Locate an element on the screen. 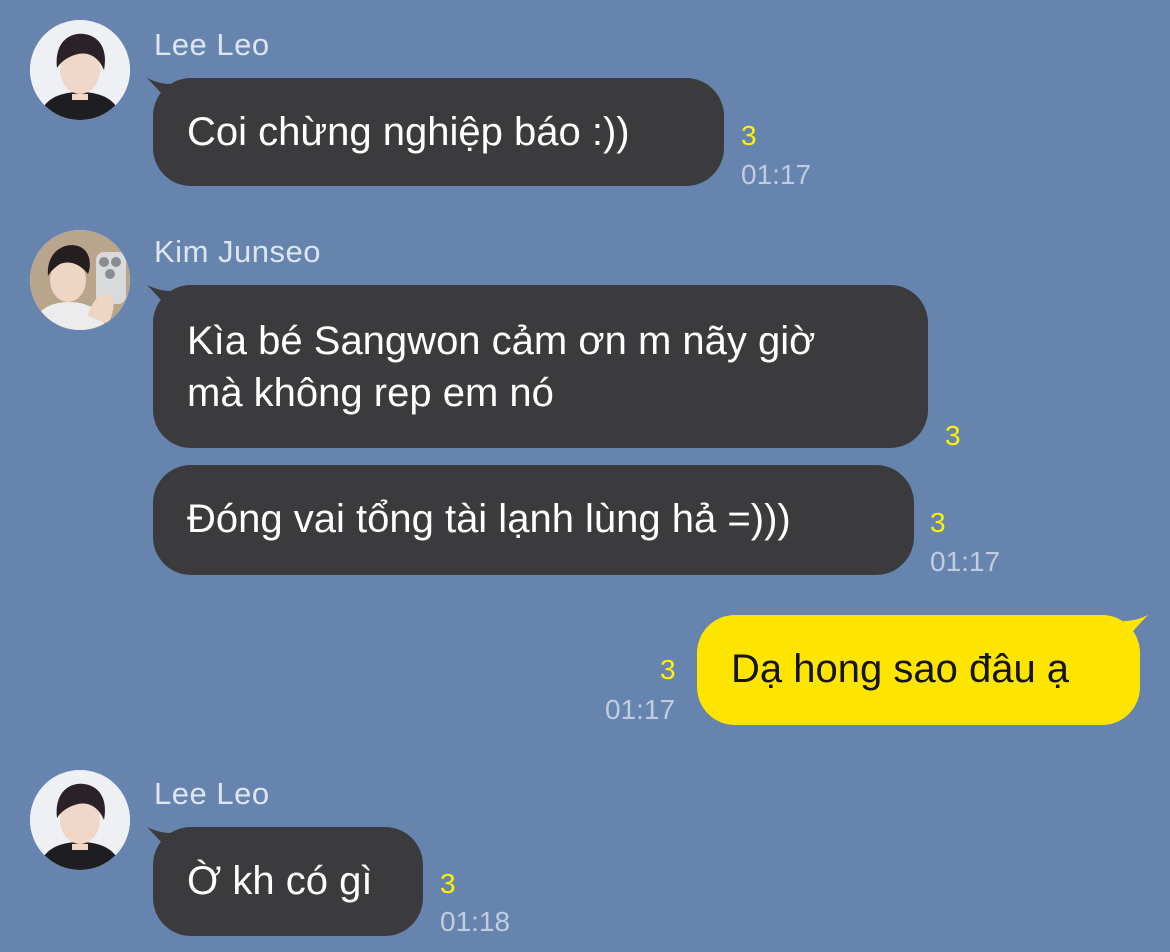 The height and width of the screenshot is (952, 1170). message-bubble: Đóng vai tổng tài lạnh lùng hả =))) is located at coordinates (533, 520).